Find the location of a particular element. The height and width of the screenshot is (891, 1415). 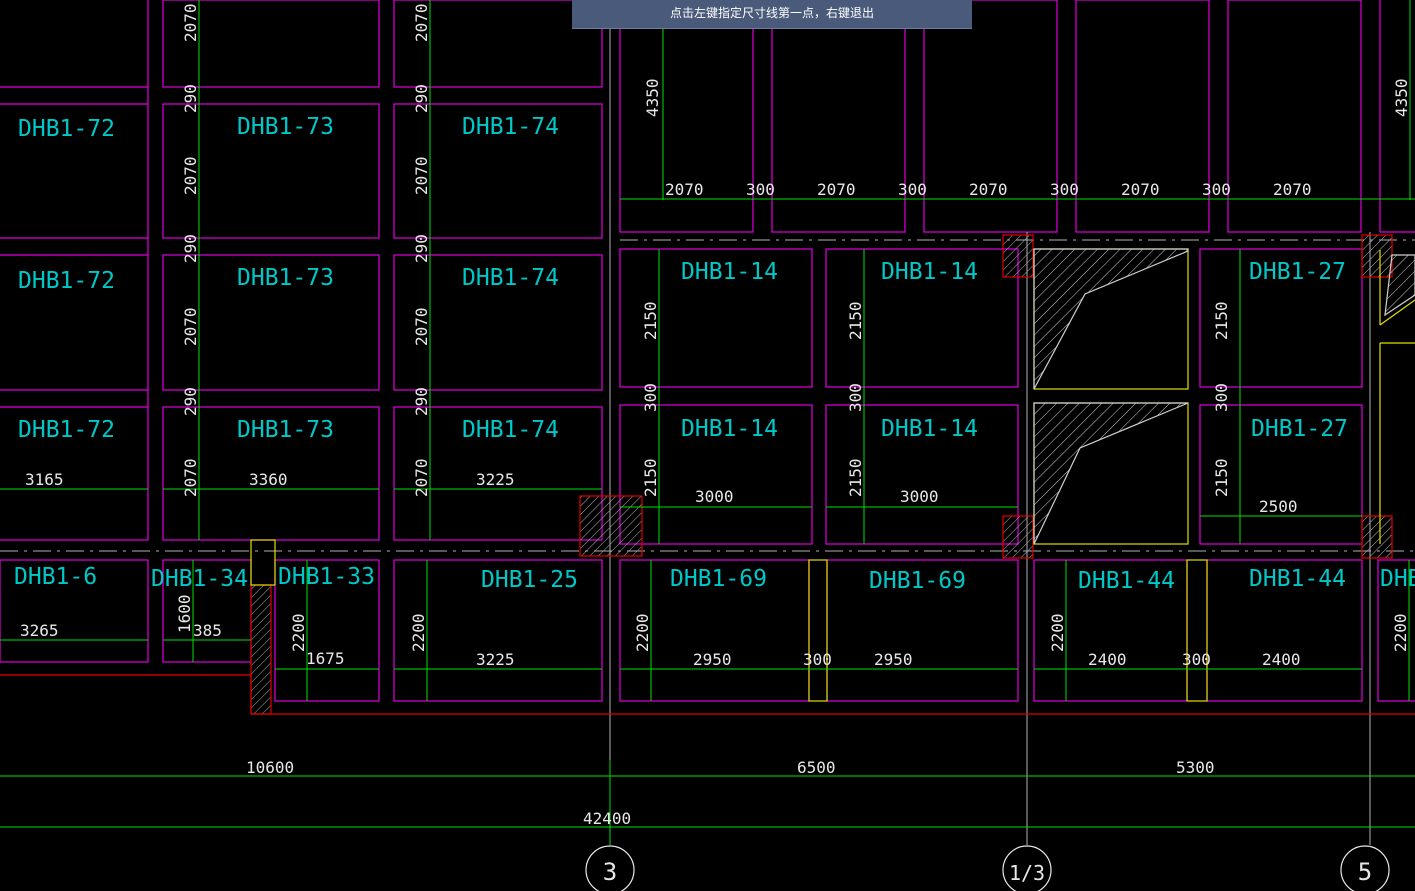

axis-marker-1-3: 1/3 is located at coordinates (1027, 873).